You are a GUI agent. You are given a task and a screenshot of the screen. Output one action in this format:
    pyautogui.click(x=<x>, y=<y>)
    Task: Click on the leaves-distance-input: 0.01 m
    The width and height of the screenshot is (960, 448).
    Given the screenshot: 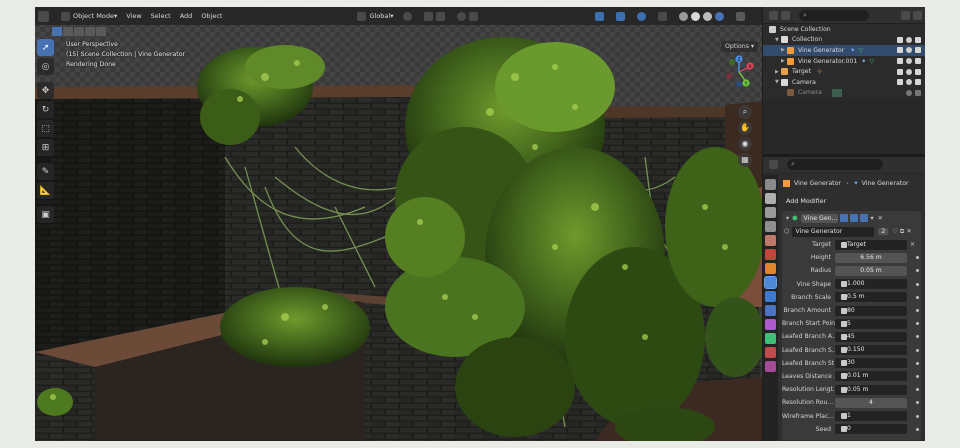 What is the action you would take?
    pyautogui.click(x=871, y=376)
    